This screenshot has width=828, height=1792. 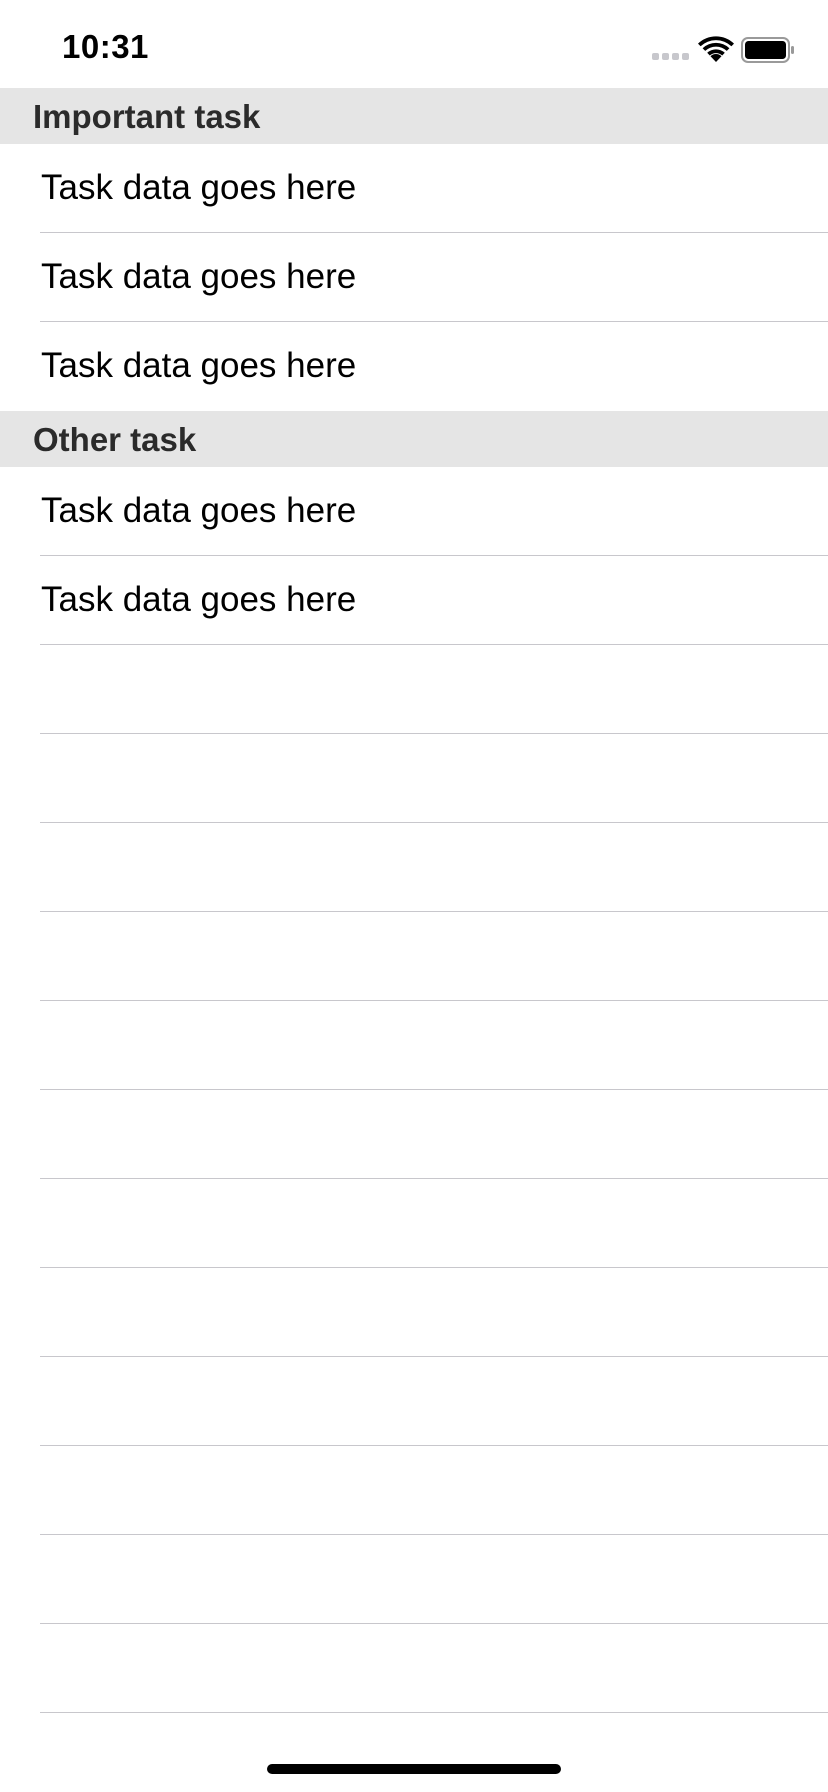 I want to click on section-header-other: Other task, so click(x=414, y=439).